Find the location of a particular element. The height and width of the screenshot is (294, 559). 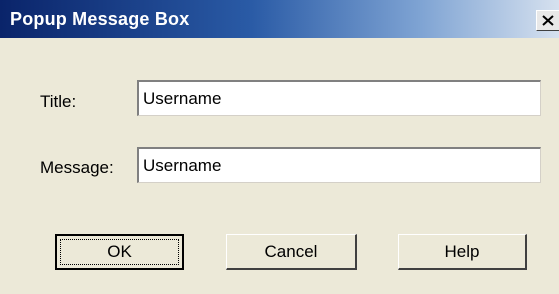

message-input is located at coordinates (339, 165).